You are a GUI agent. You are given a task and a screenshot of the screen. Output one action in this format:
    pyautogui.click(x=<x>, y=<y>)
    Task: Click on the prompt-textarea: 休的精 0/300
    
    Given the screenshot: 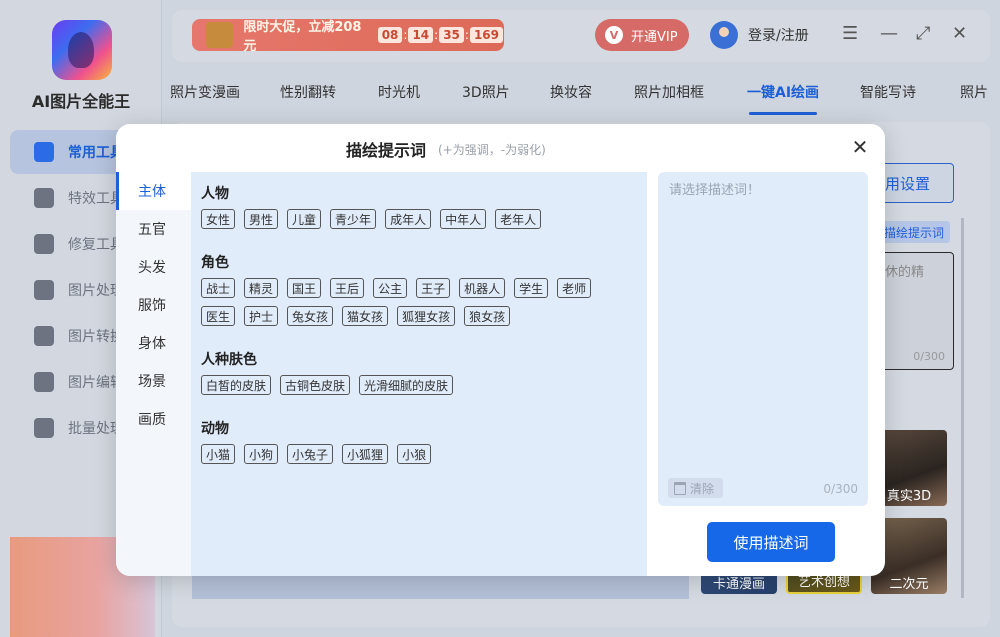 What is the action you would take?
    pyautogui.click(x=917, y=311)
    